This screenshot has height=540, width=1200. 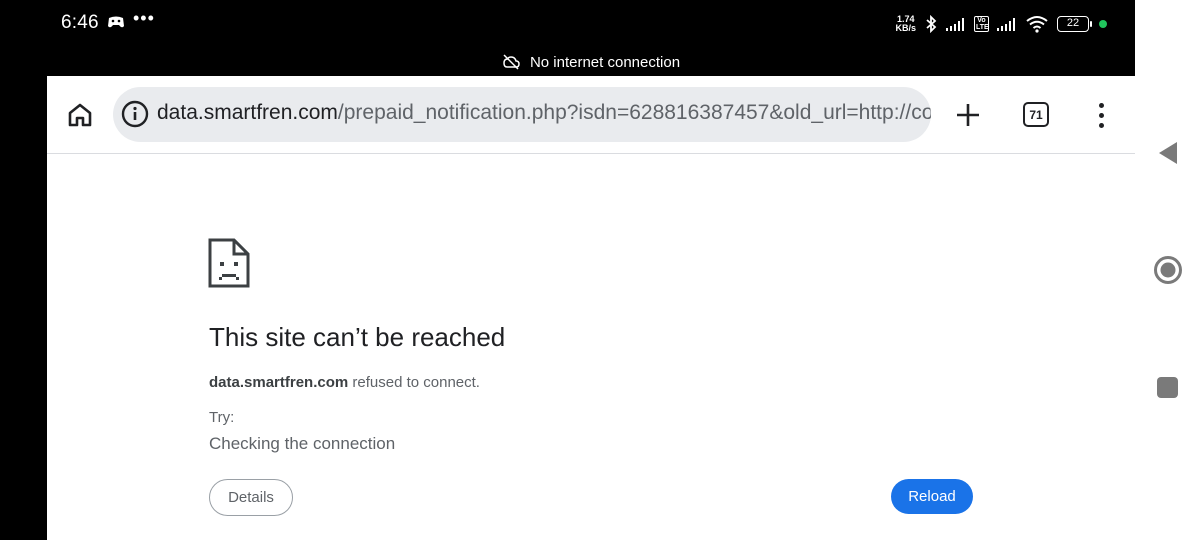 What do you see at coordinates (1037, 24) in the screenshot?
I see `wifi-icon` at bounding box center [1037, 24].